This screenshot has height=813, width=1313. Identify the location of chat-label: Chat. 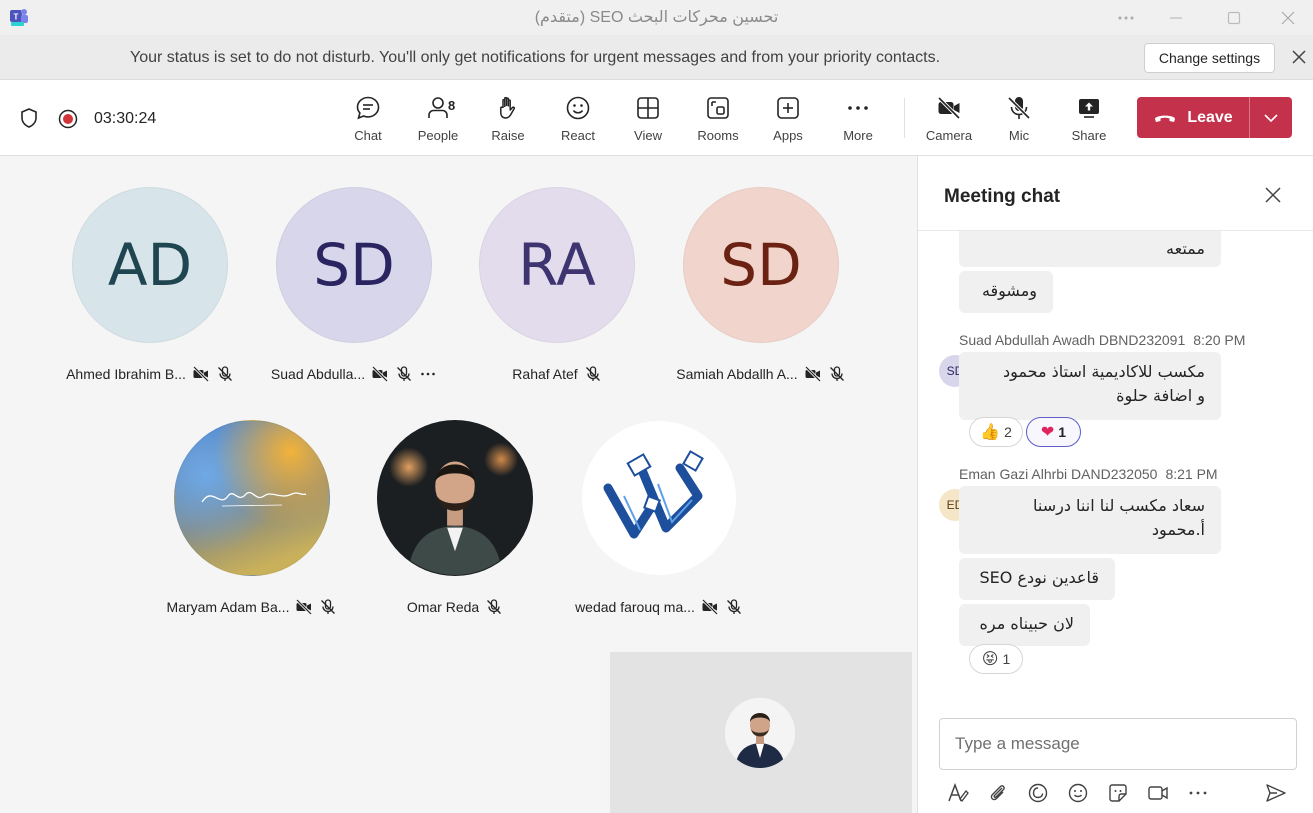
(368, 135).